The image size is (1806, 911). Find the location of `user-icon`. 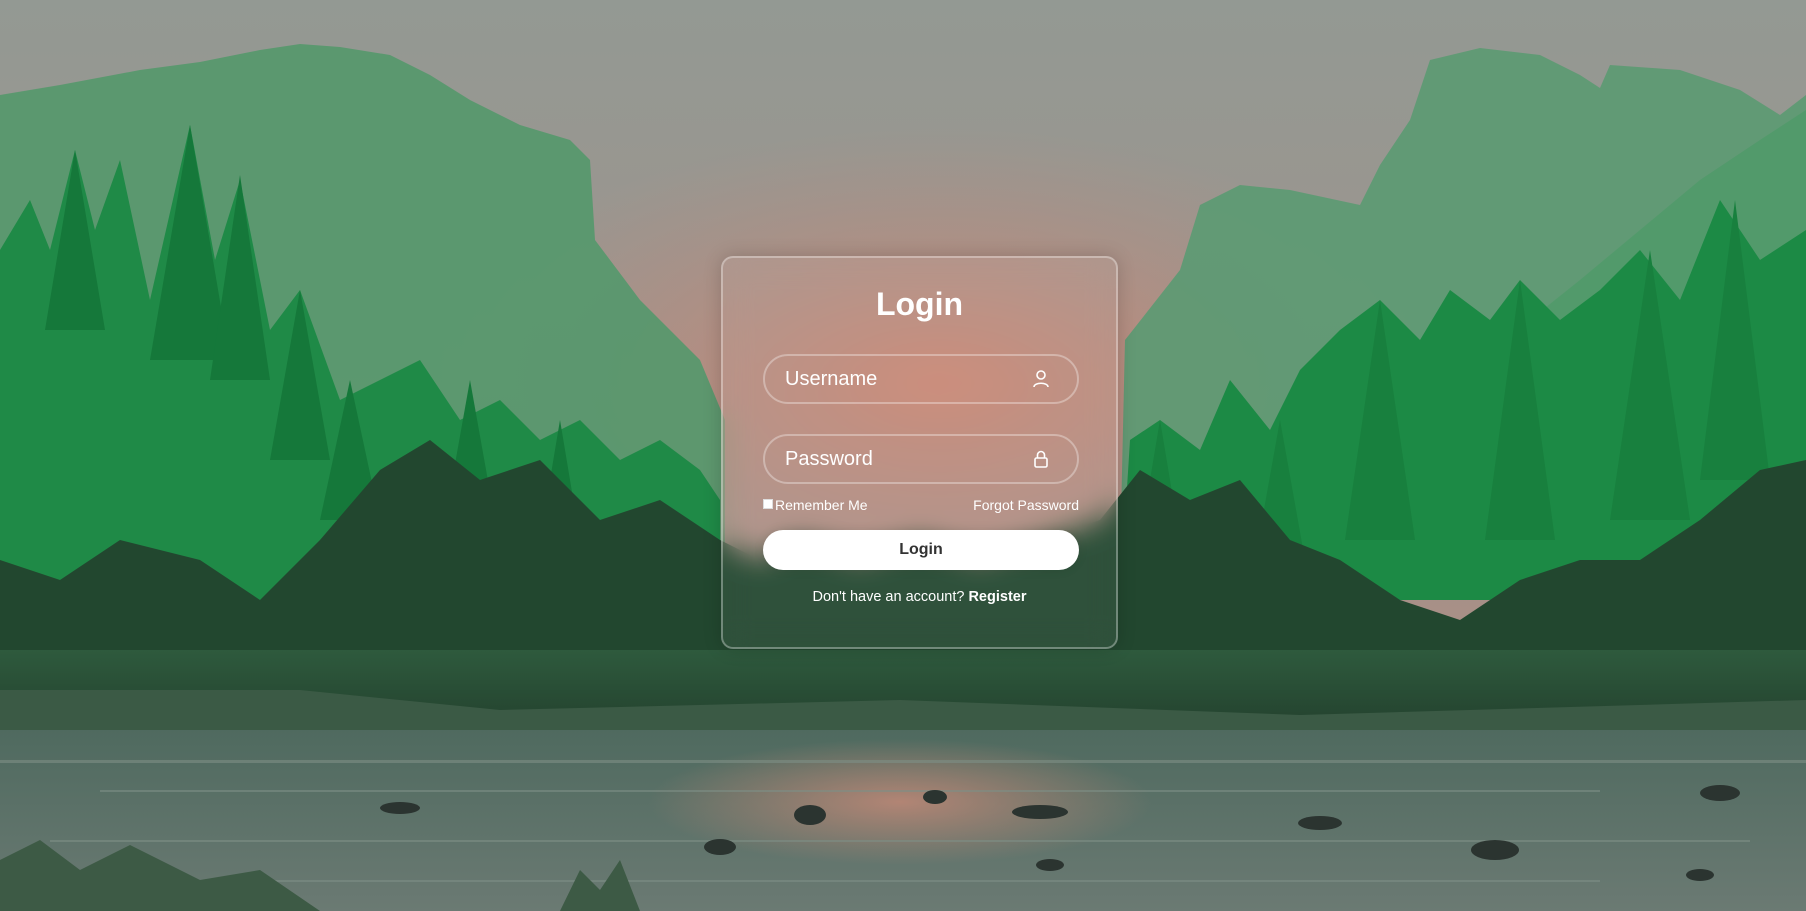

user-icon is located at coordinates (1041, 379).